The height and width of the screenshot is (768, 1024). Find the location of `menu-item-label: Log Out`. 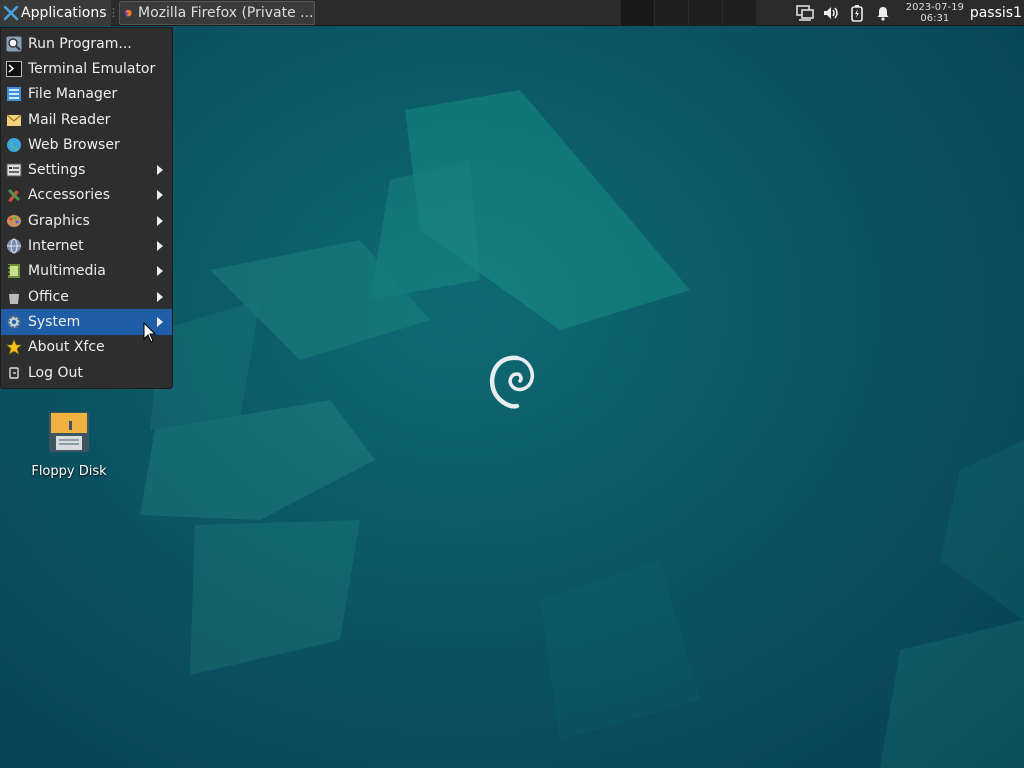

menu-item-label: Log Out is located at coordinates (55, 372).